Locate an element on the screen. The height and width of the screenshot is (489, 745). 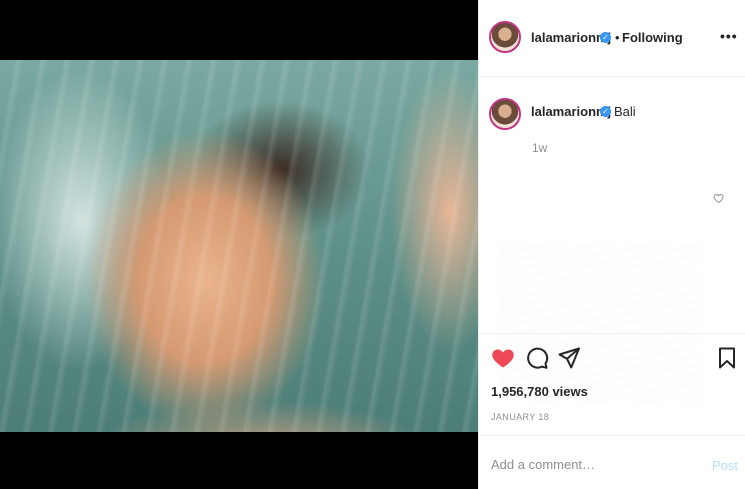
more-options-icon: ••• is located at coordinates (729, 36).